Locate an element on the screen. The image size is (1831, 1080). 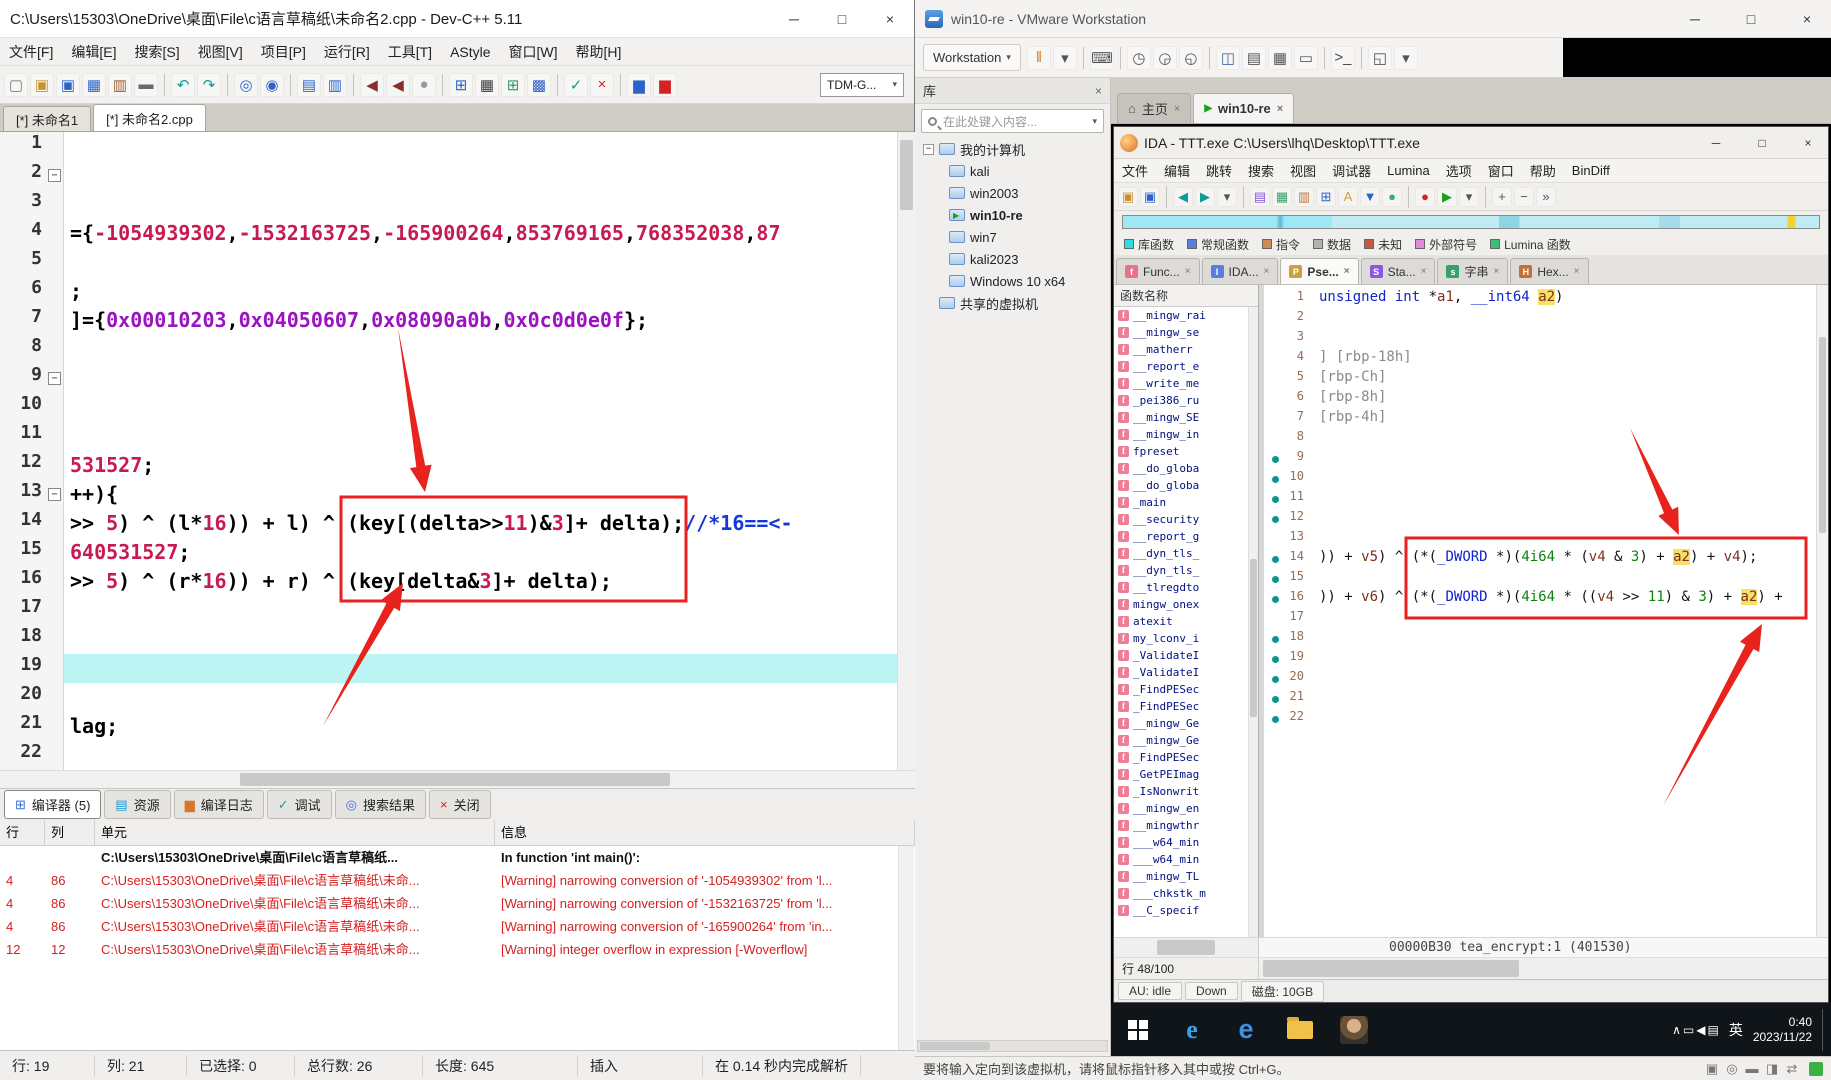
panel-tab-编译日志: ▆ 编译日志 is located at coordinates (218, 804).